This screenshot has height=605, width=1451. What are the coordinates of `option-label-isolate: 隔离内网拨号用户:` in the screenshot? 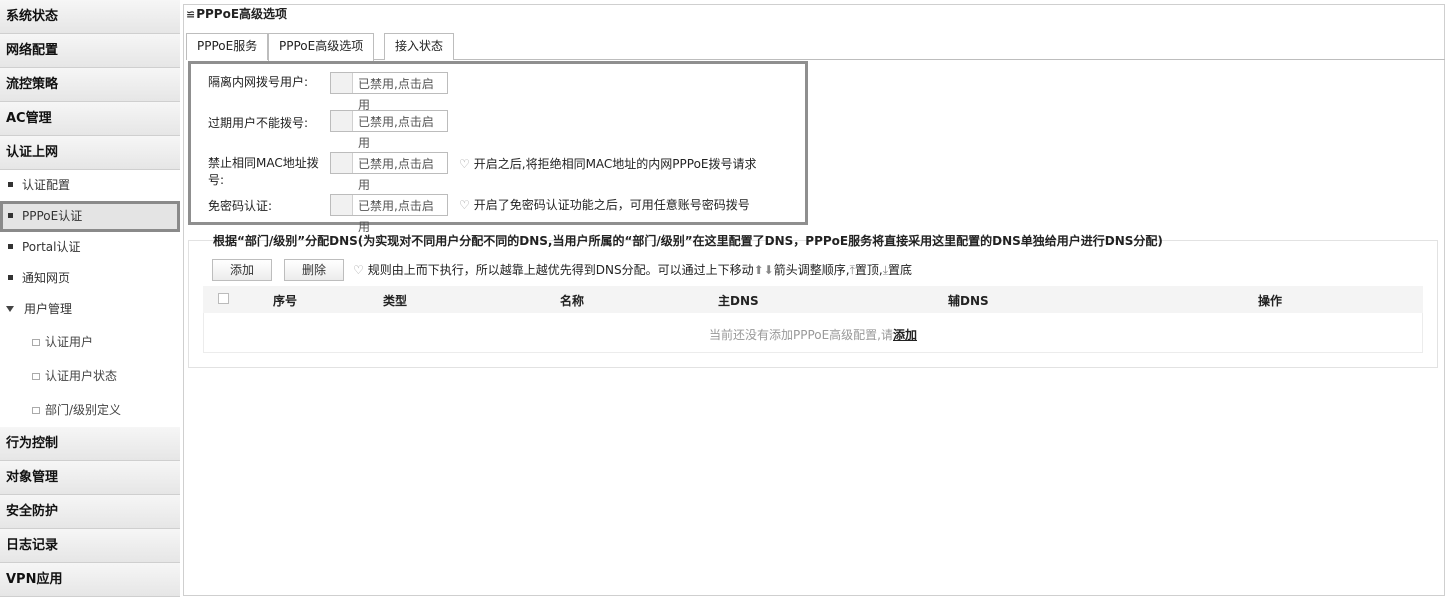 It's located at (258, 82).